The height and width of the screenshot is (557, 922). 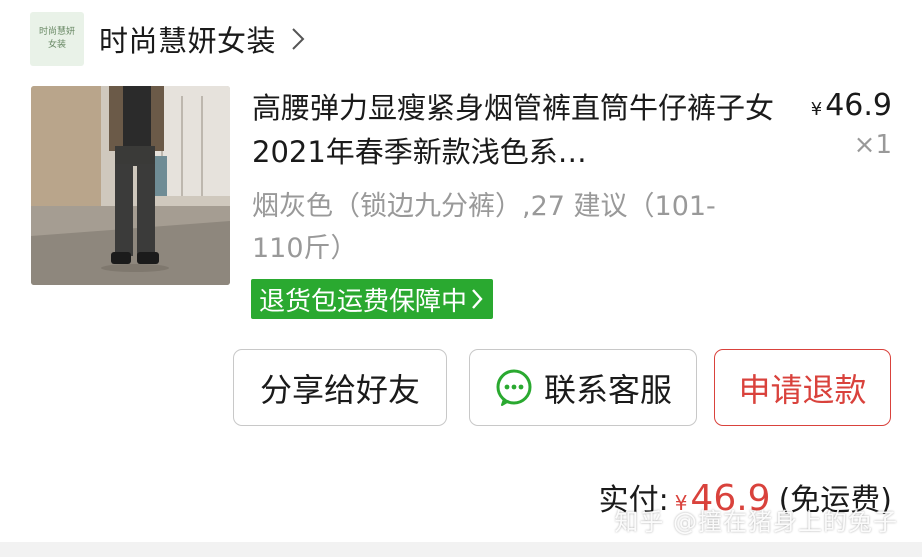 I want to click on return-shipping-badge: 退货包运费保障中, so click(x=372, y=299).